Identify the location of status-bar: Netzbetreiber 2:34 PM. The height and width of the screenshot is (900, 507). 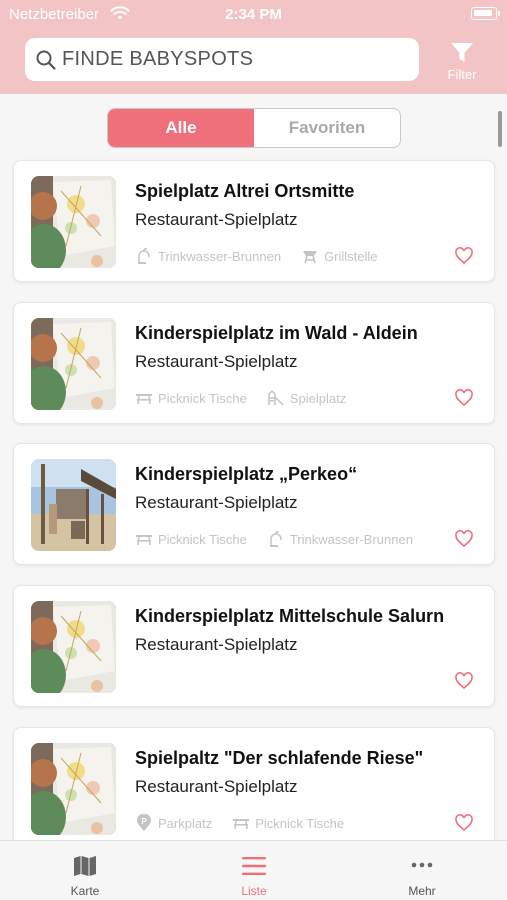
(253, 14).